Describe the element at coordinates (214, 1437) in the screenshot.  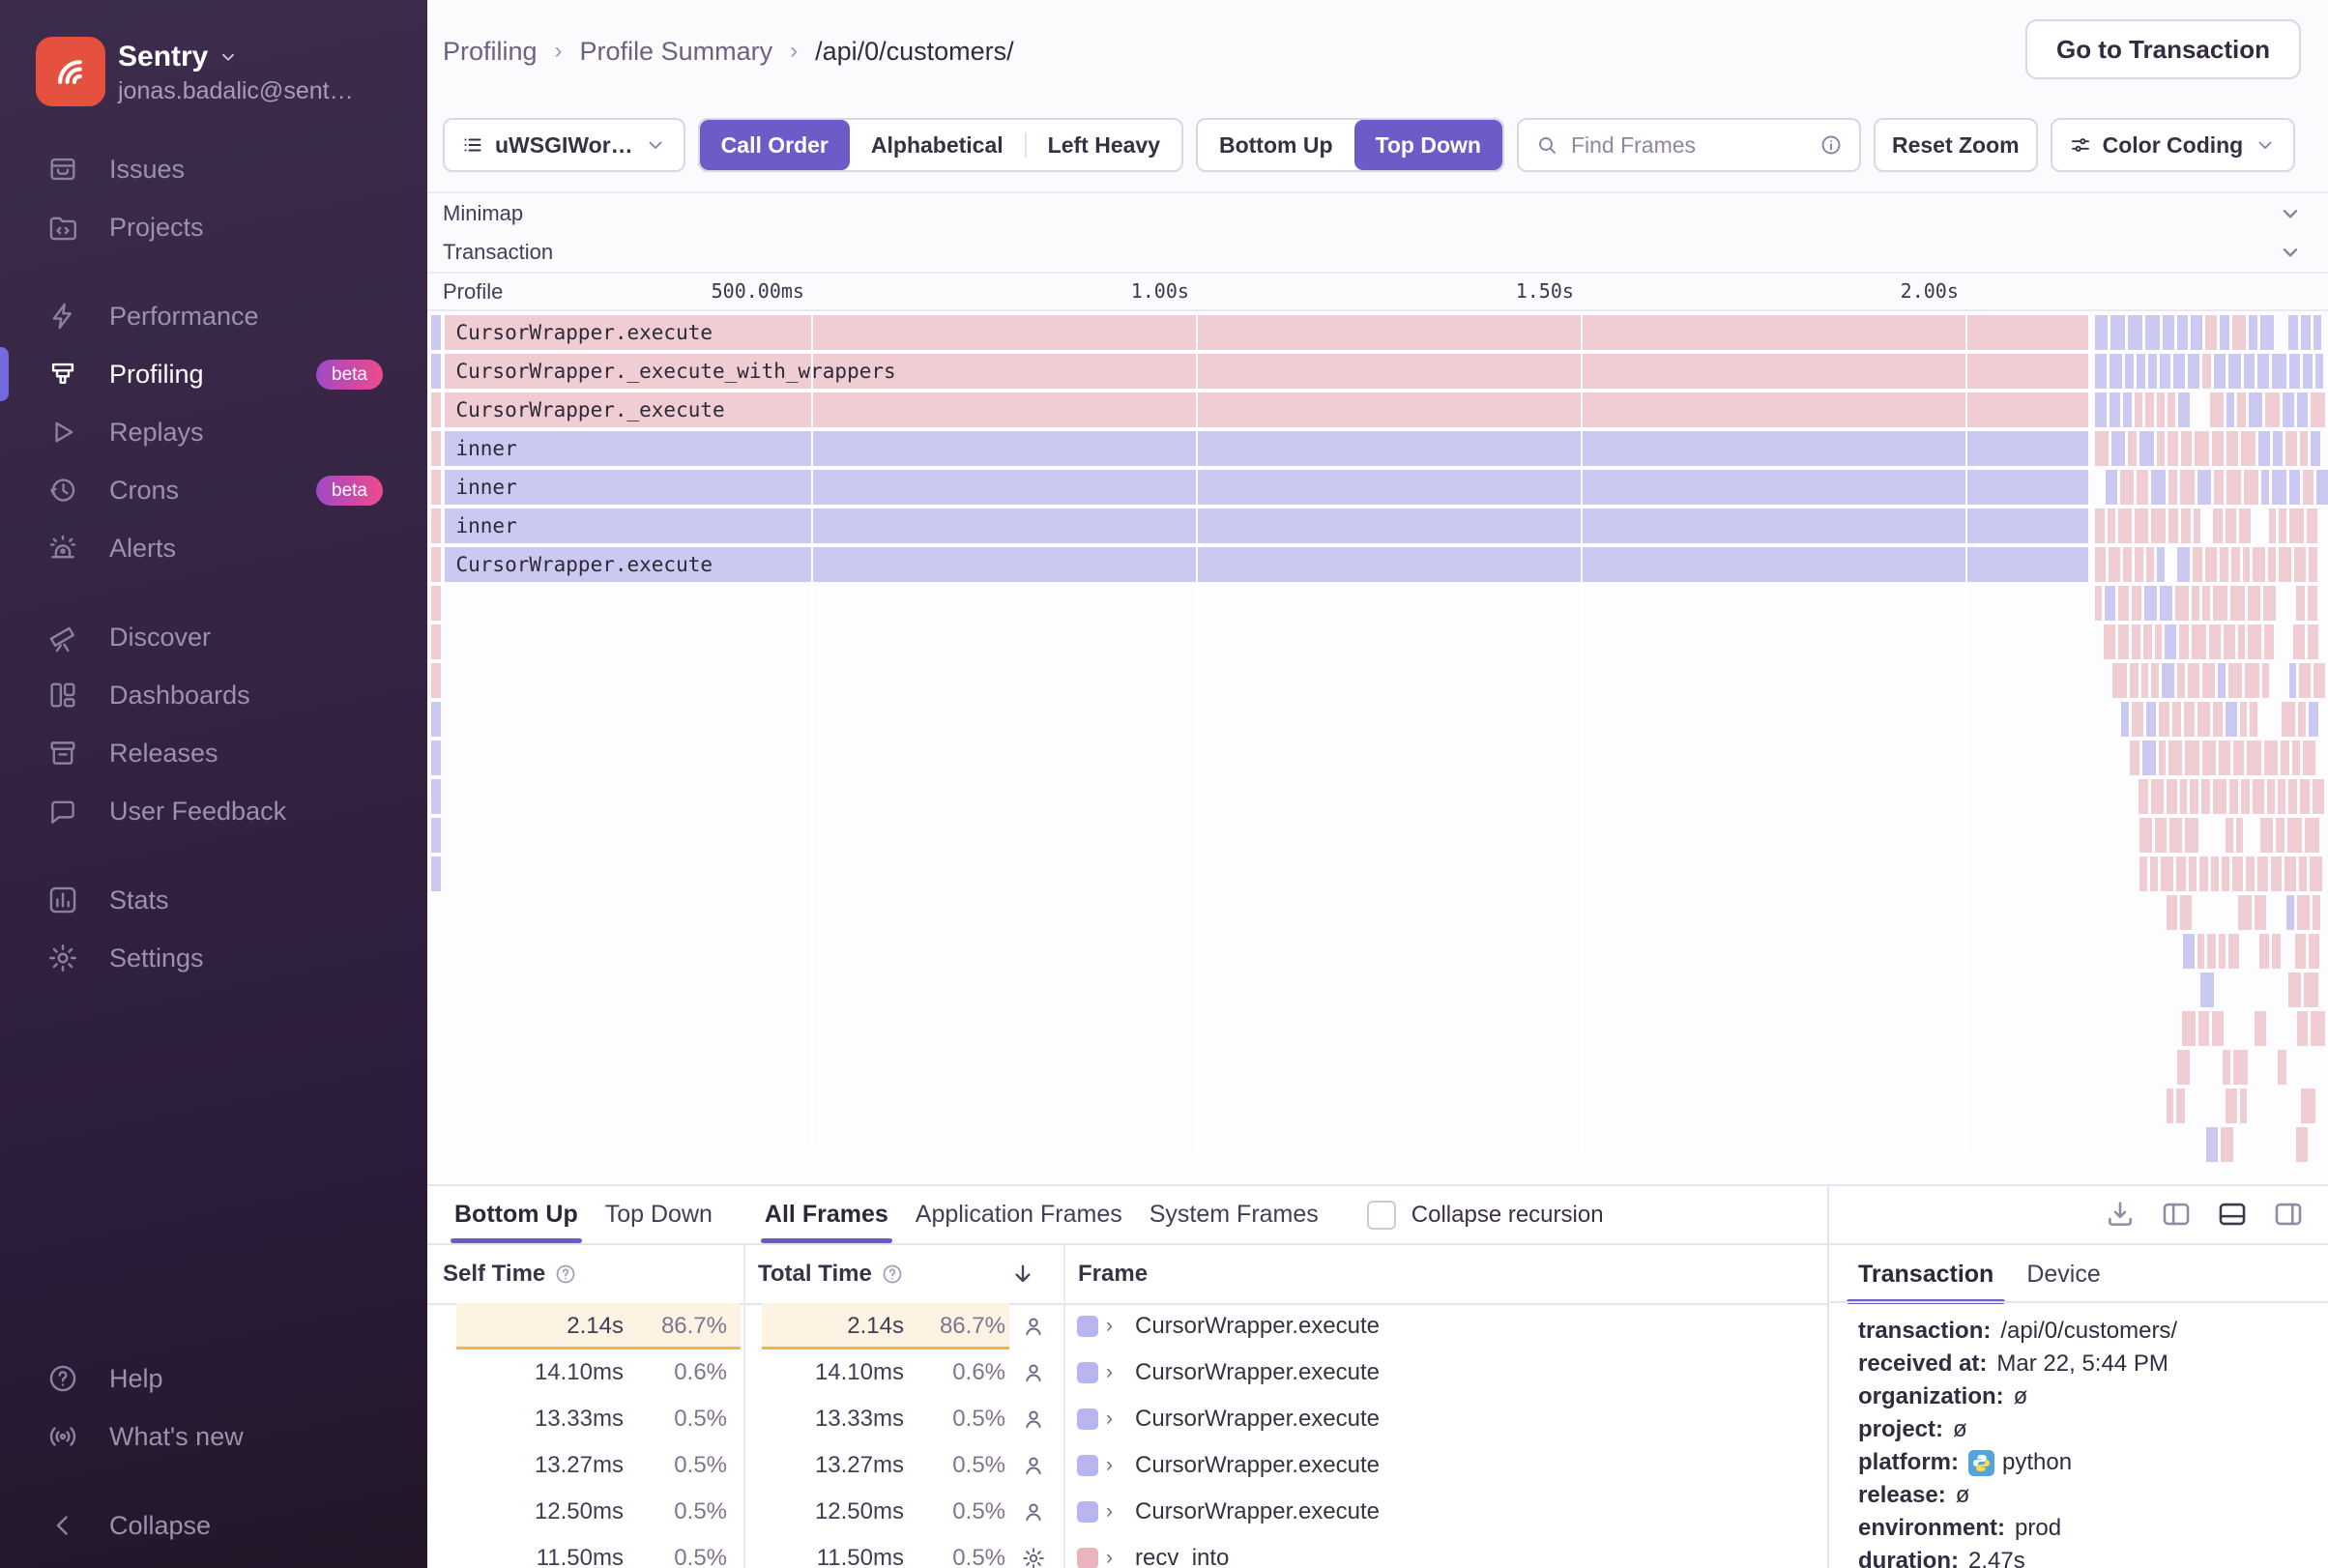
I see `sidebar-item-what-s-new: What's new` at that location.